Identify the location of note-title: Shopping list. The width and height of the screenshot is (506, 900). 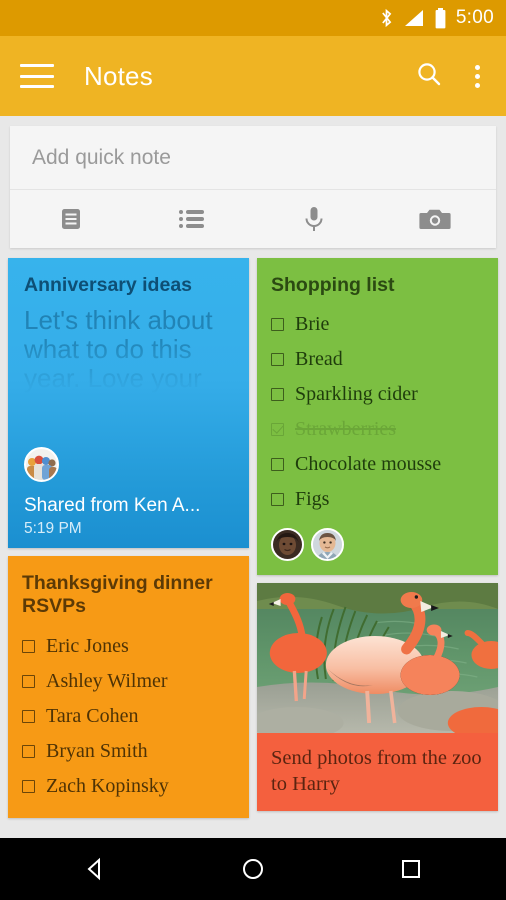
(333, 285).